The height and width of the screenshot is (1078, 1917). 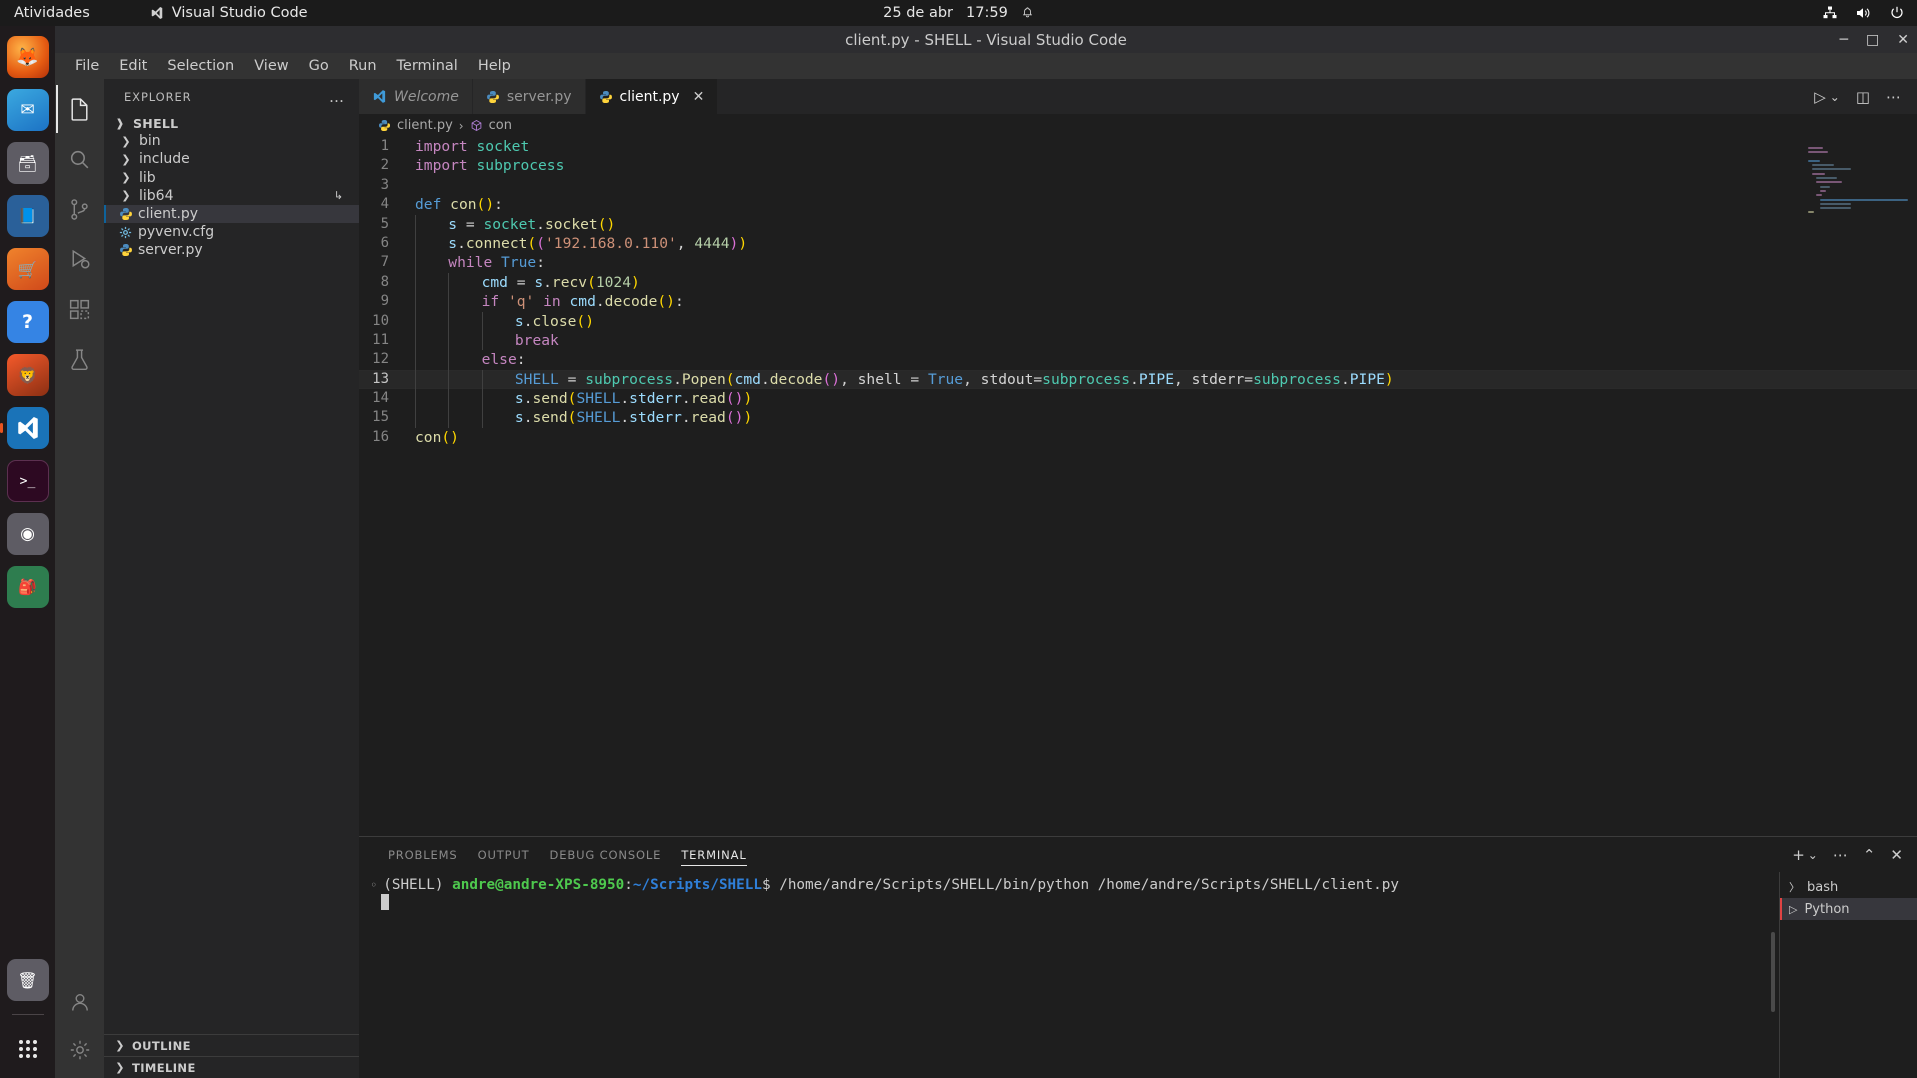 I want to click on new-terminal-button: +, so click(x=1798, y=855).